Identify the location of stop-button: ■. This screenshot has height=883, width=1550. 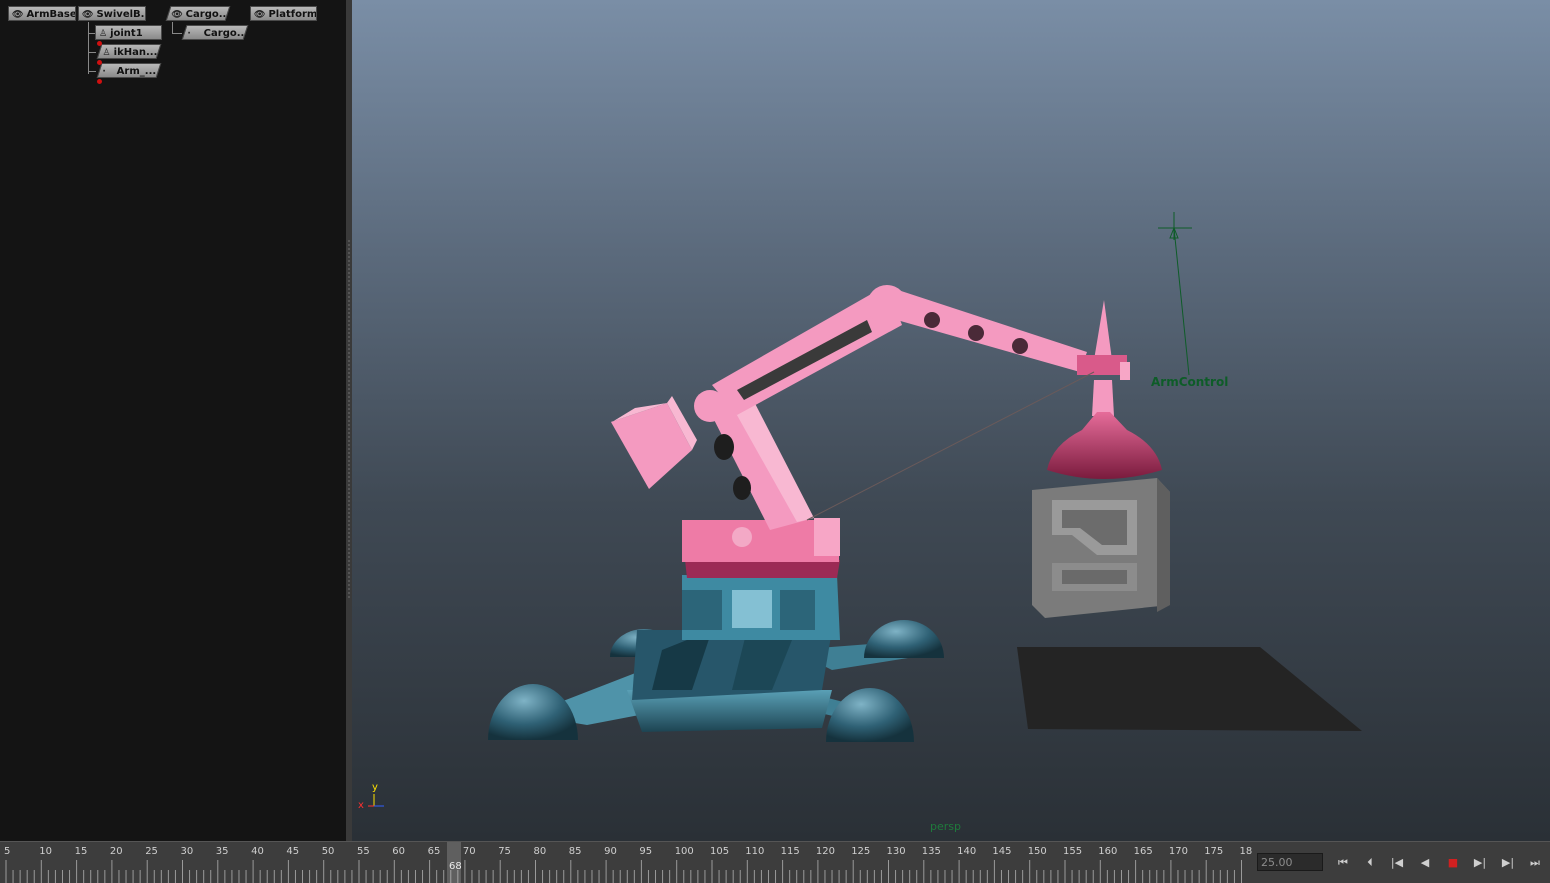
(1453, 863).